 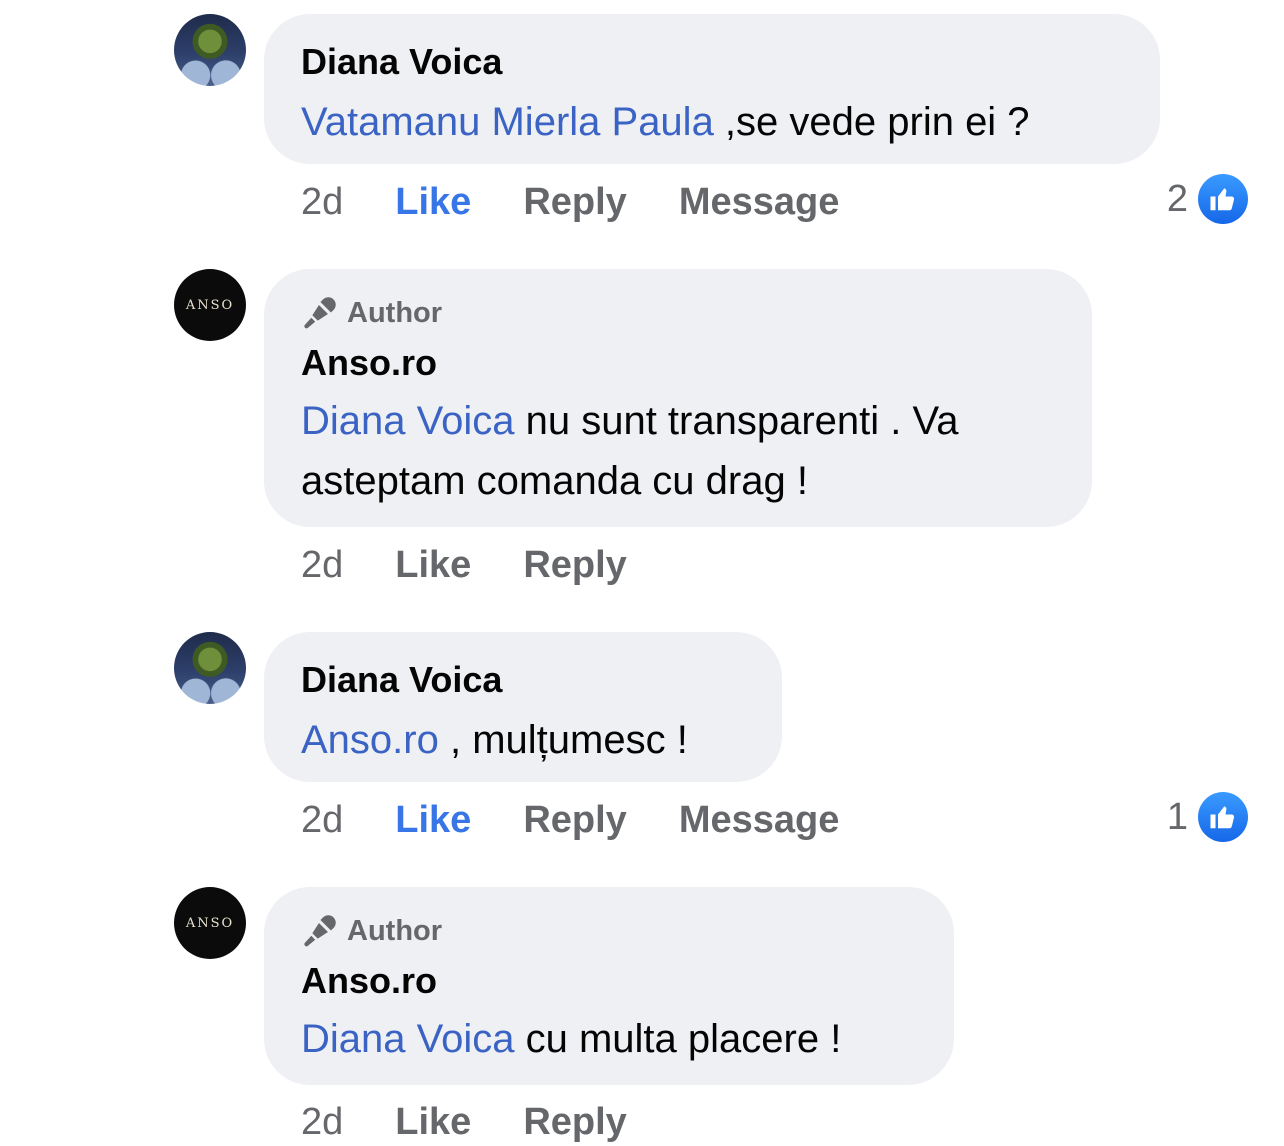 I want to click on reaction-summary: 1, so click(x=1207, y=817).